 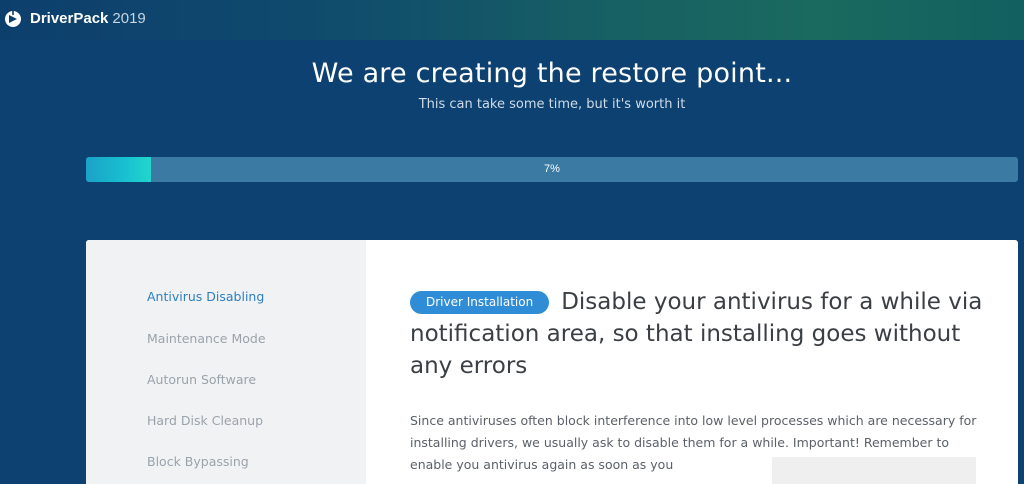 What do you see at coordinates (512, 20) in the screenshot?
I see `title-bar: DriverPack 2019` at bounding box center [512, 20].